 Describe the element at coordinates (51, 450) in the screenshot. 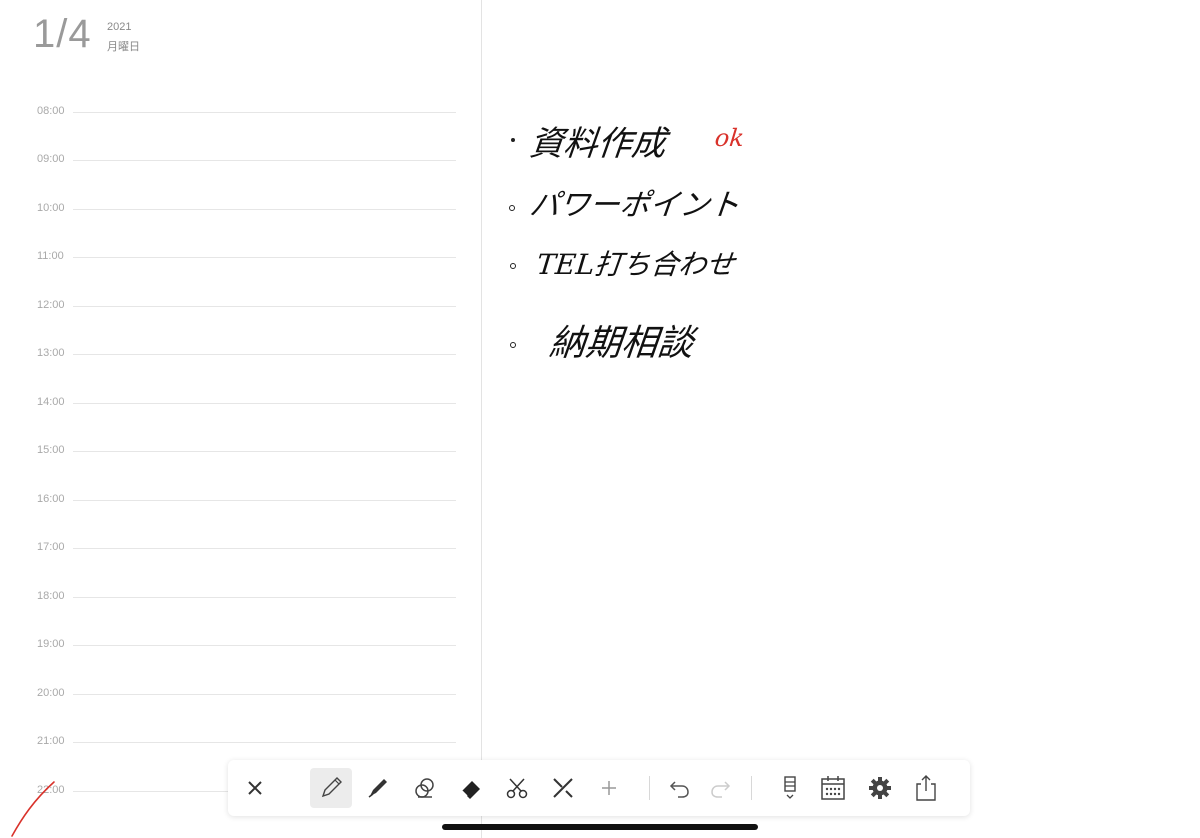

I see `hour-label: 15:00` at that location.